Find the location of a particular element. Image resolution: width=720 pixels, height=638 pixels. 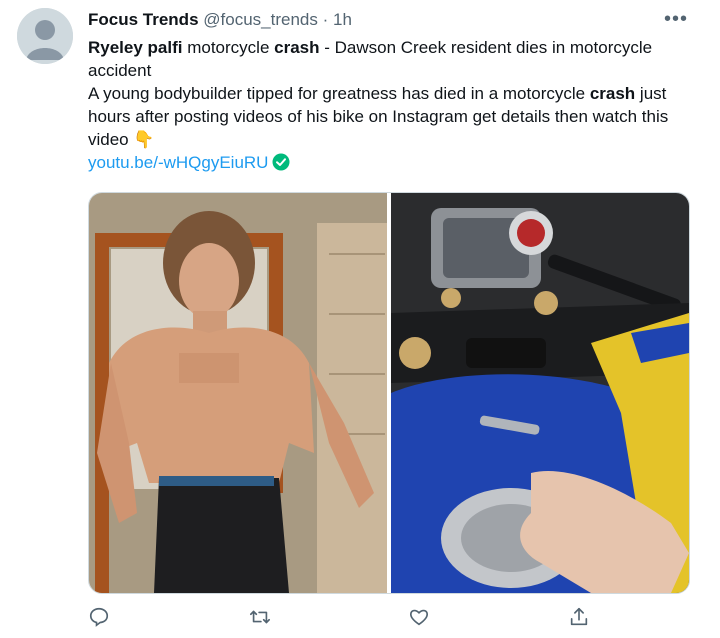

link-line: youtu.be/-wHQgyEiuRU is located at coordinates (393, 162).